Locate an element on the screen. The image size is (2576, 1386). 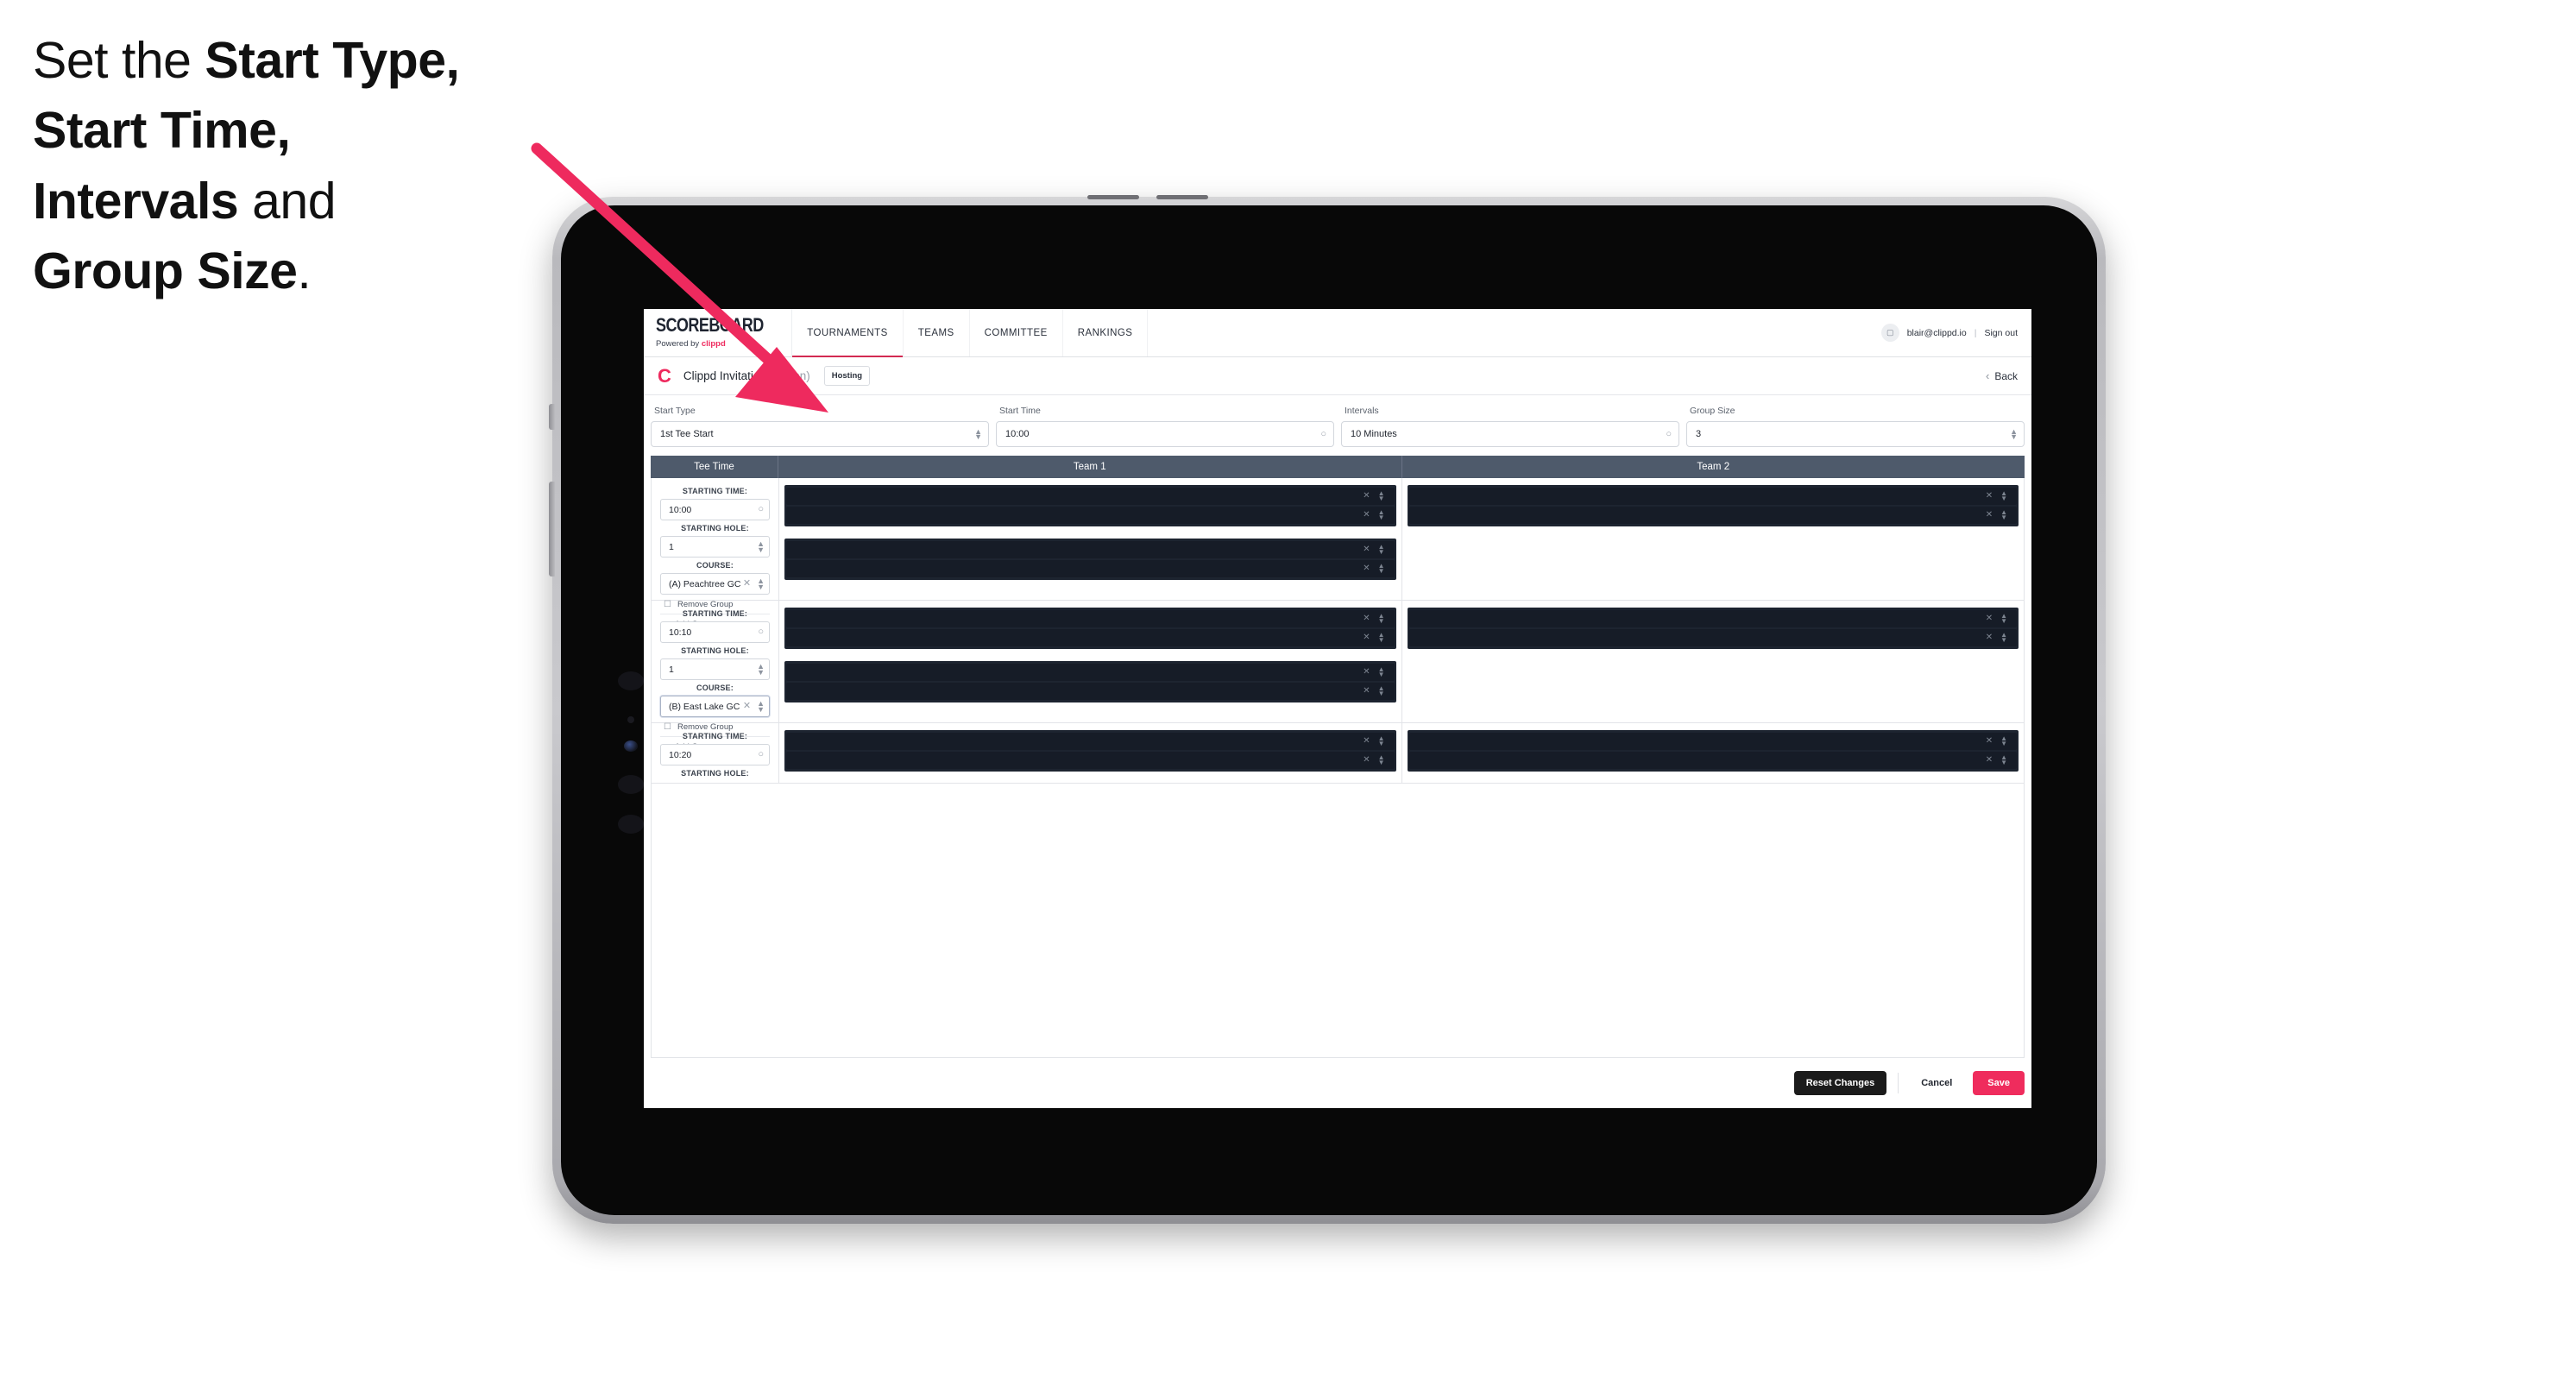
starting-time-input-value: 10:00 is located at coordinates (680, 510).